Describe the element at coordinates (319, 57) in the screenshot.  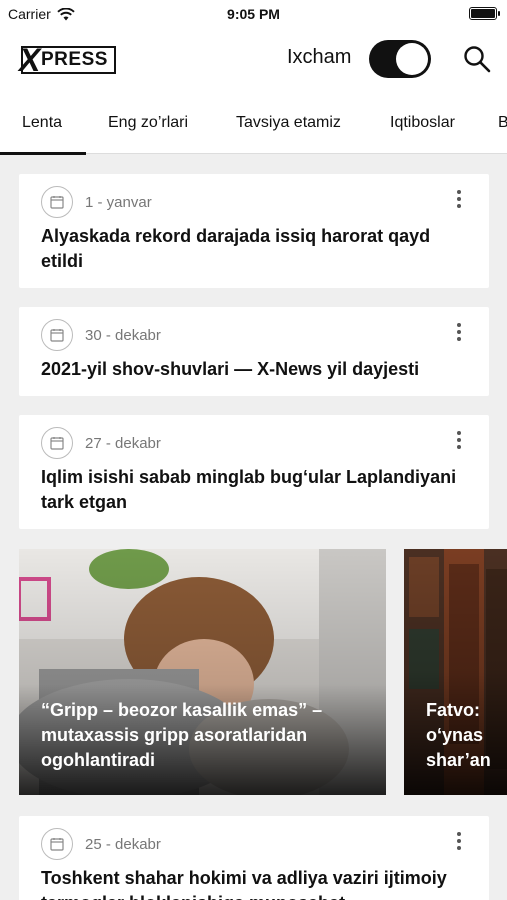
I see `compact-mode-label: Ixcham` at that location.